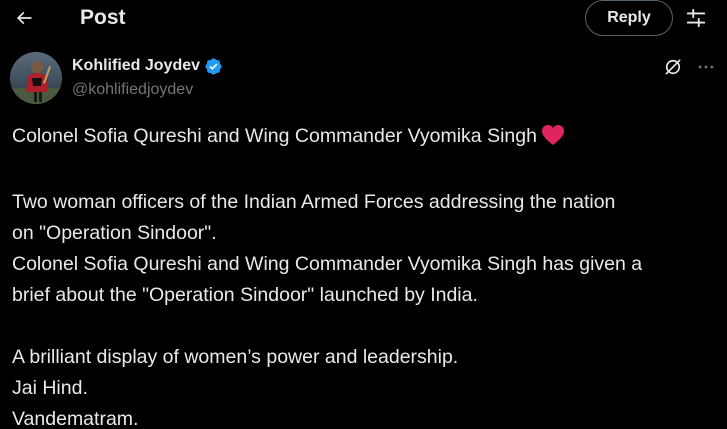 The width and height of the screenshot is (727, 429). What do you see at coordinates (213, 66) in the screenshot?
I see `verified-badge-icon` at bounding box center [213, 66].